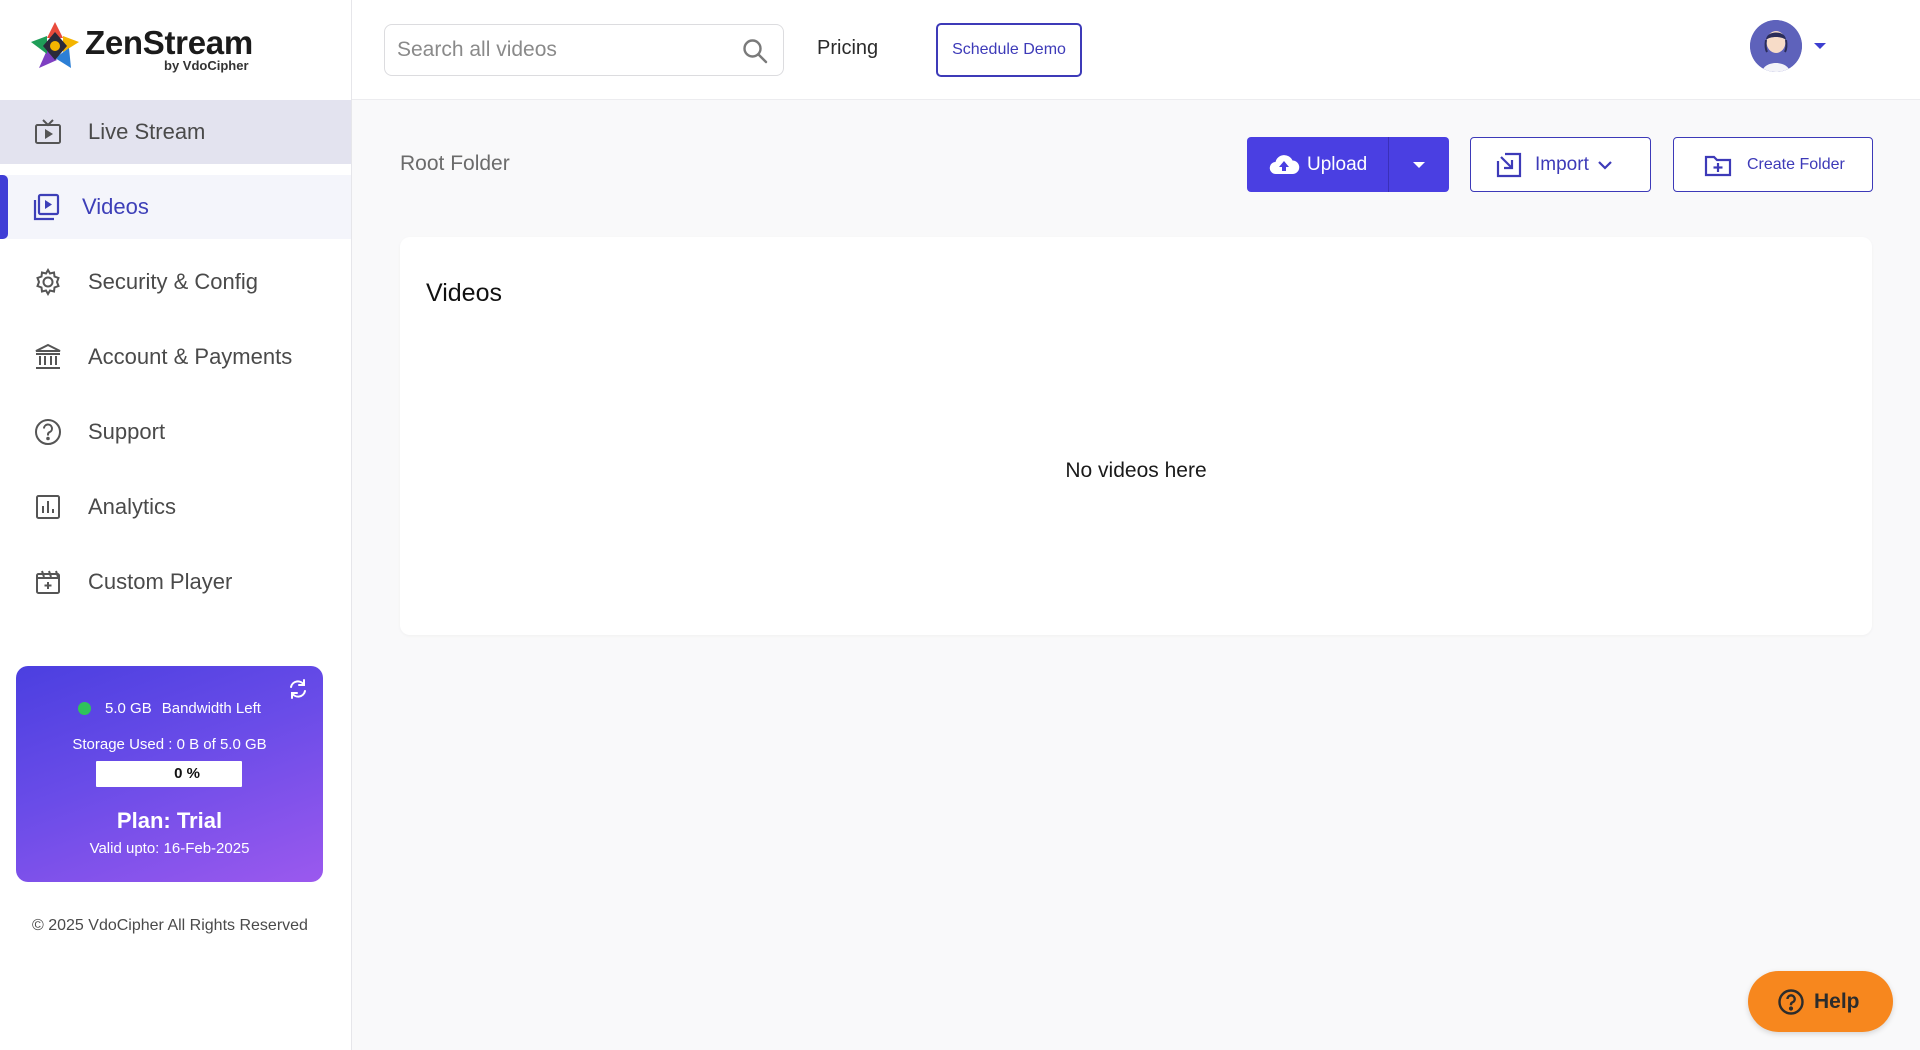  I want to click on storage-progress-bar: 0 %, so click(169, 774).